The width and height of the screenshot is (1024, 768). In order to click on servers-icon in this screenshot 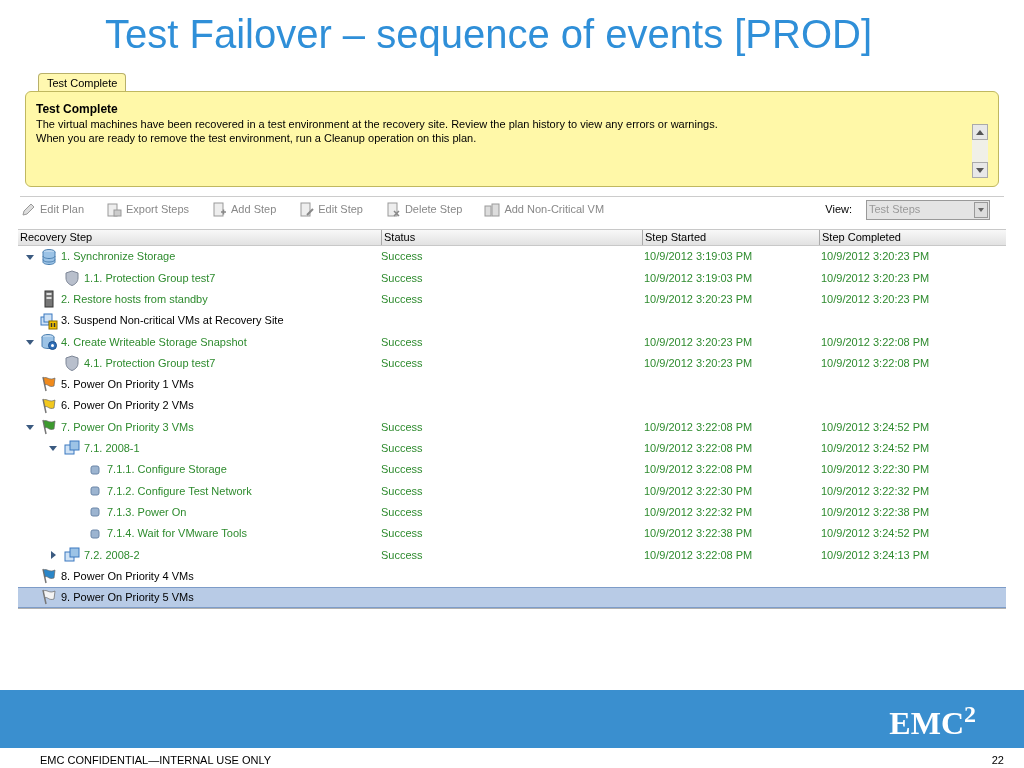, I will do `click(492, 209)`.